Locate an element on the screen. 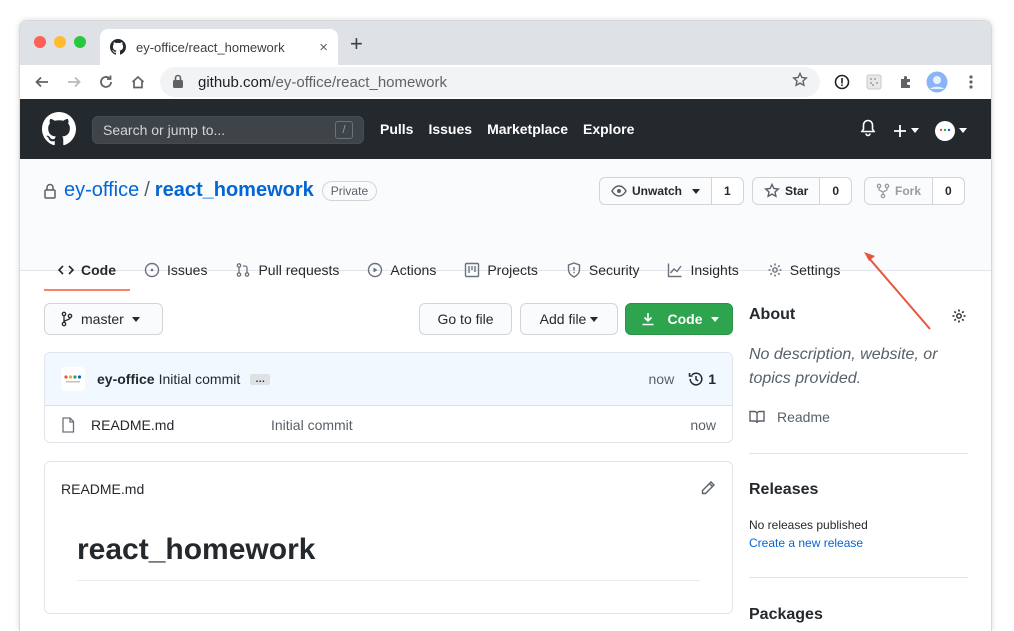 This screenshot has width=1014, height=631. file-commit-message: Initial commit is located at coordinates (312, 425).